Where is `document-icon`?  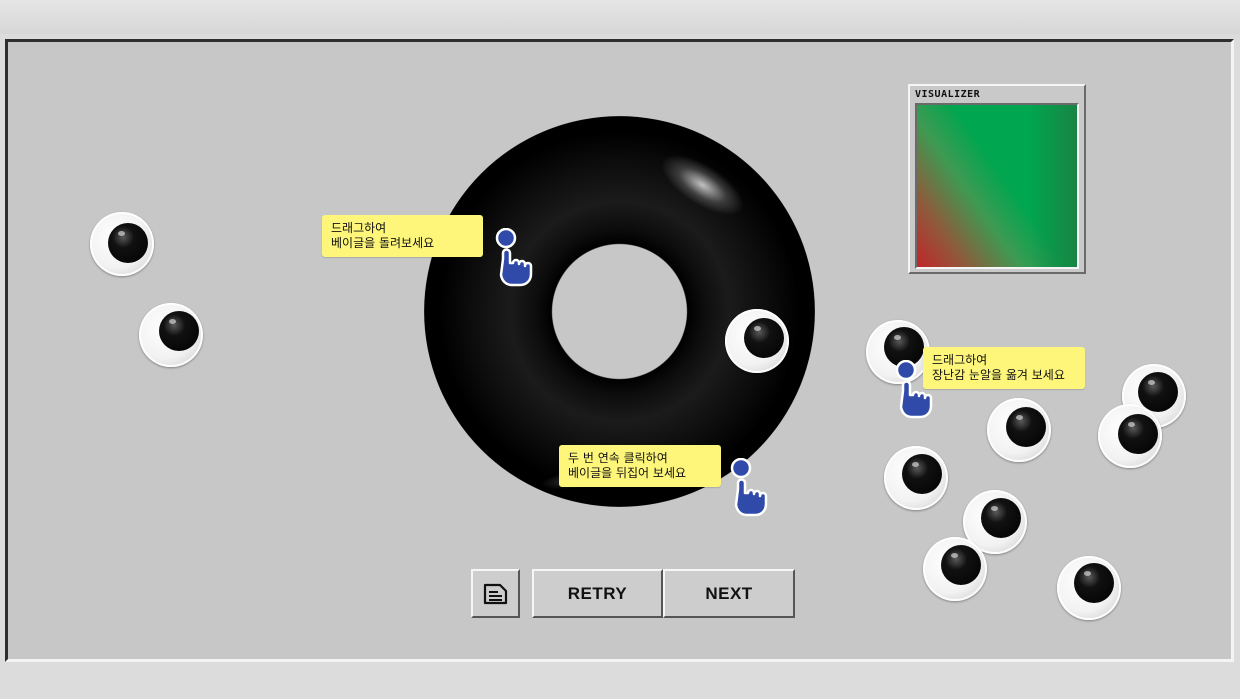 document-icon is located at coordinates (495, 593).